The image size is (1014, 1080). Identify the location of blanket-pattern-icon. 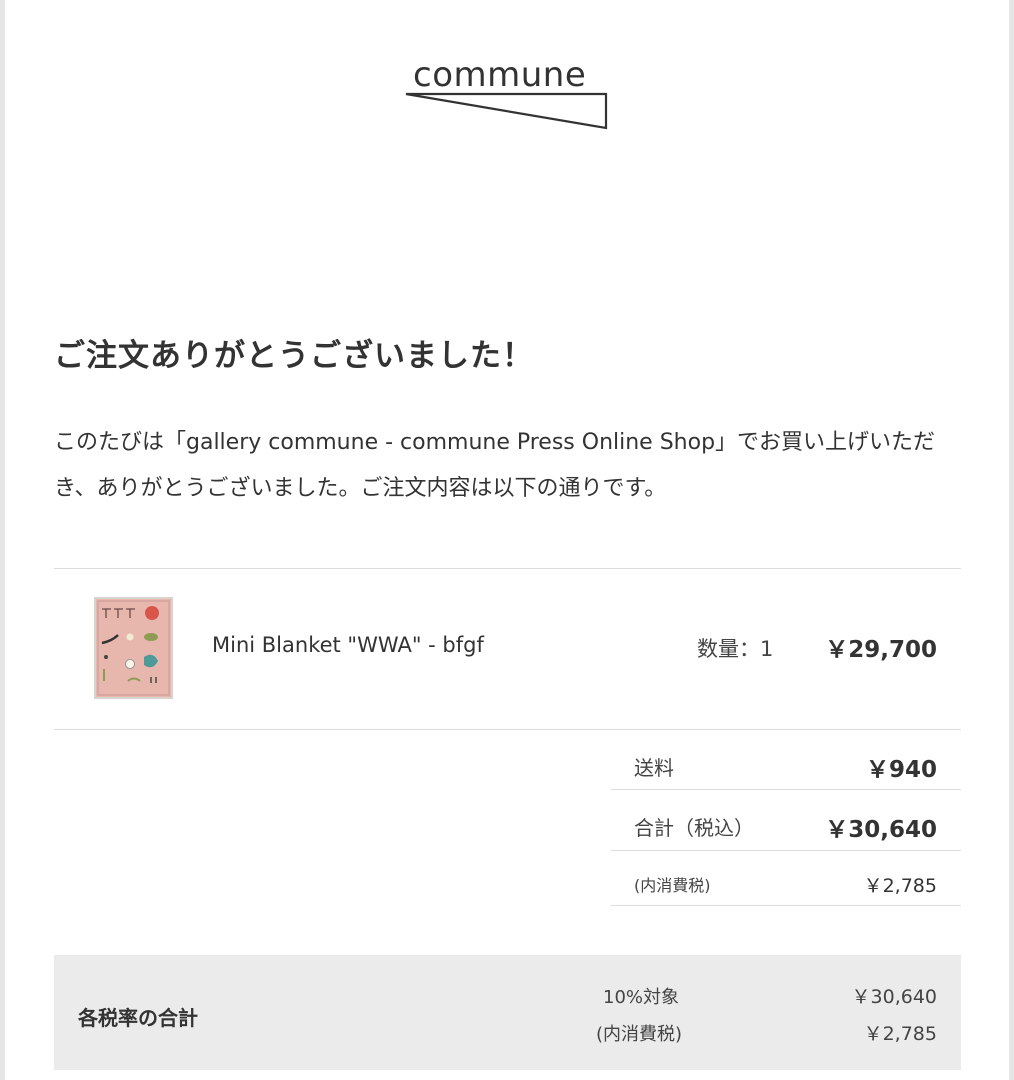
(133, 648).